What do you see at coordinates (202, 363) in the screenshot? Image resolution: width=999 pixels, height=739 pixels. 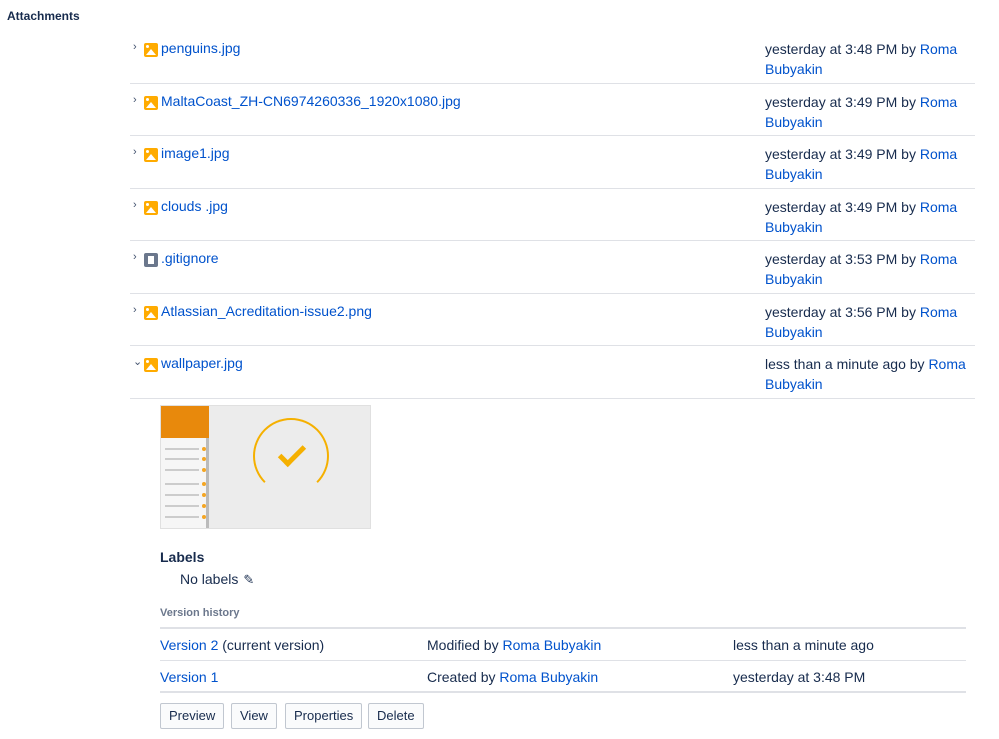 I see `attachment-name-link: wallpaper.jpg` at bounding box center [202, 363].